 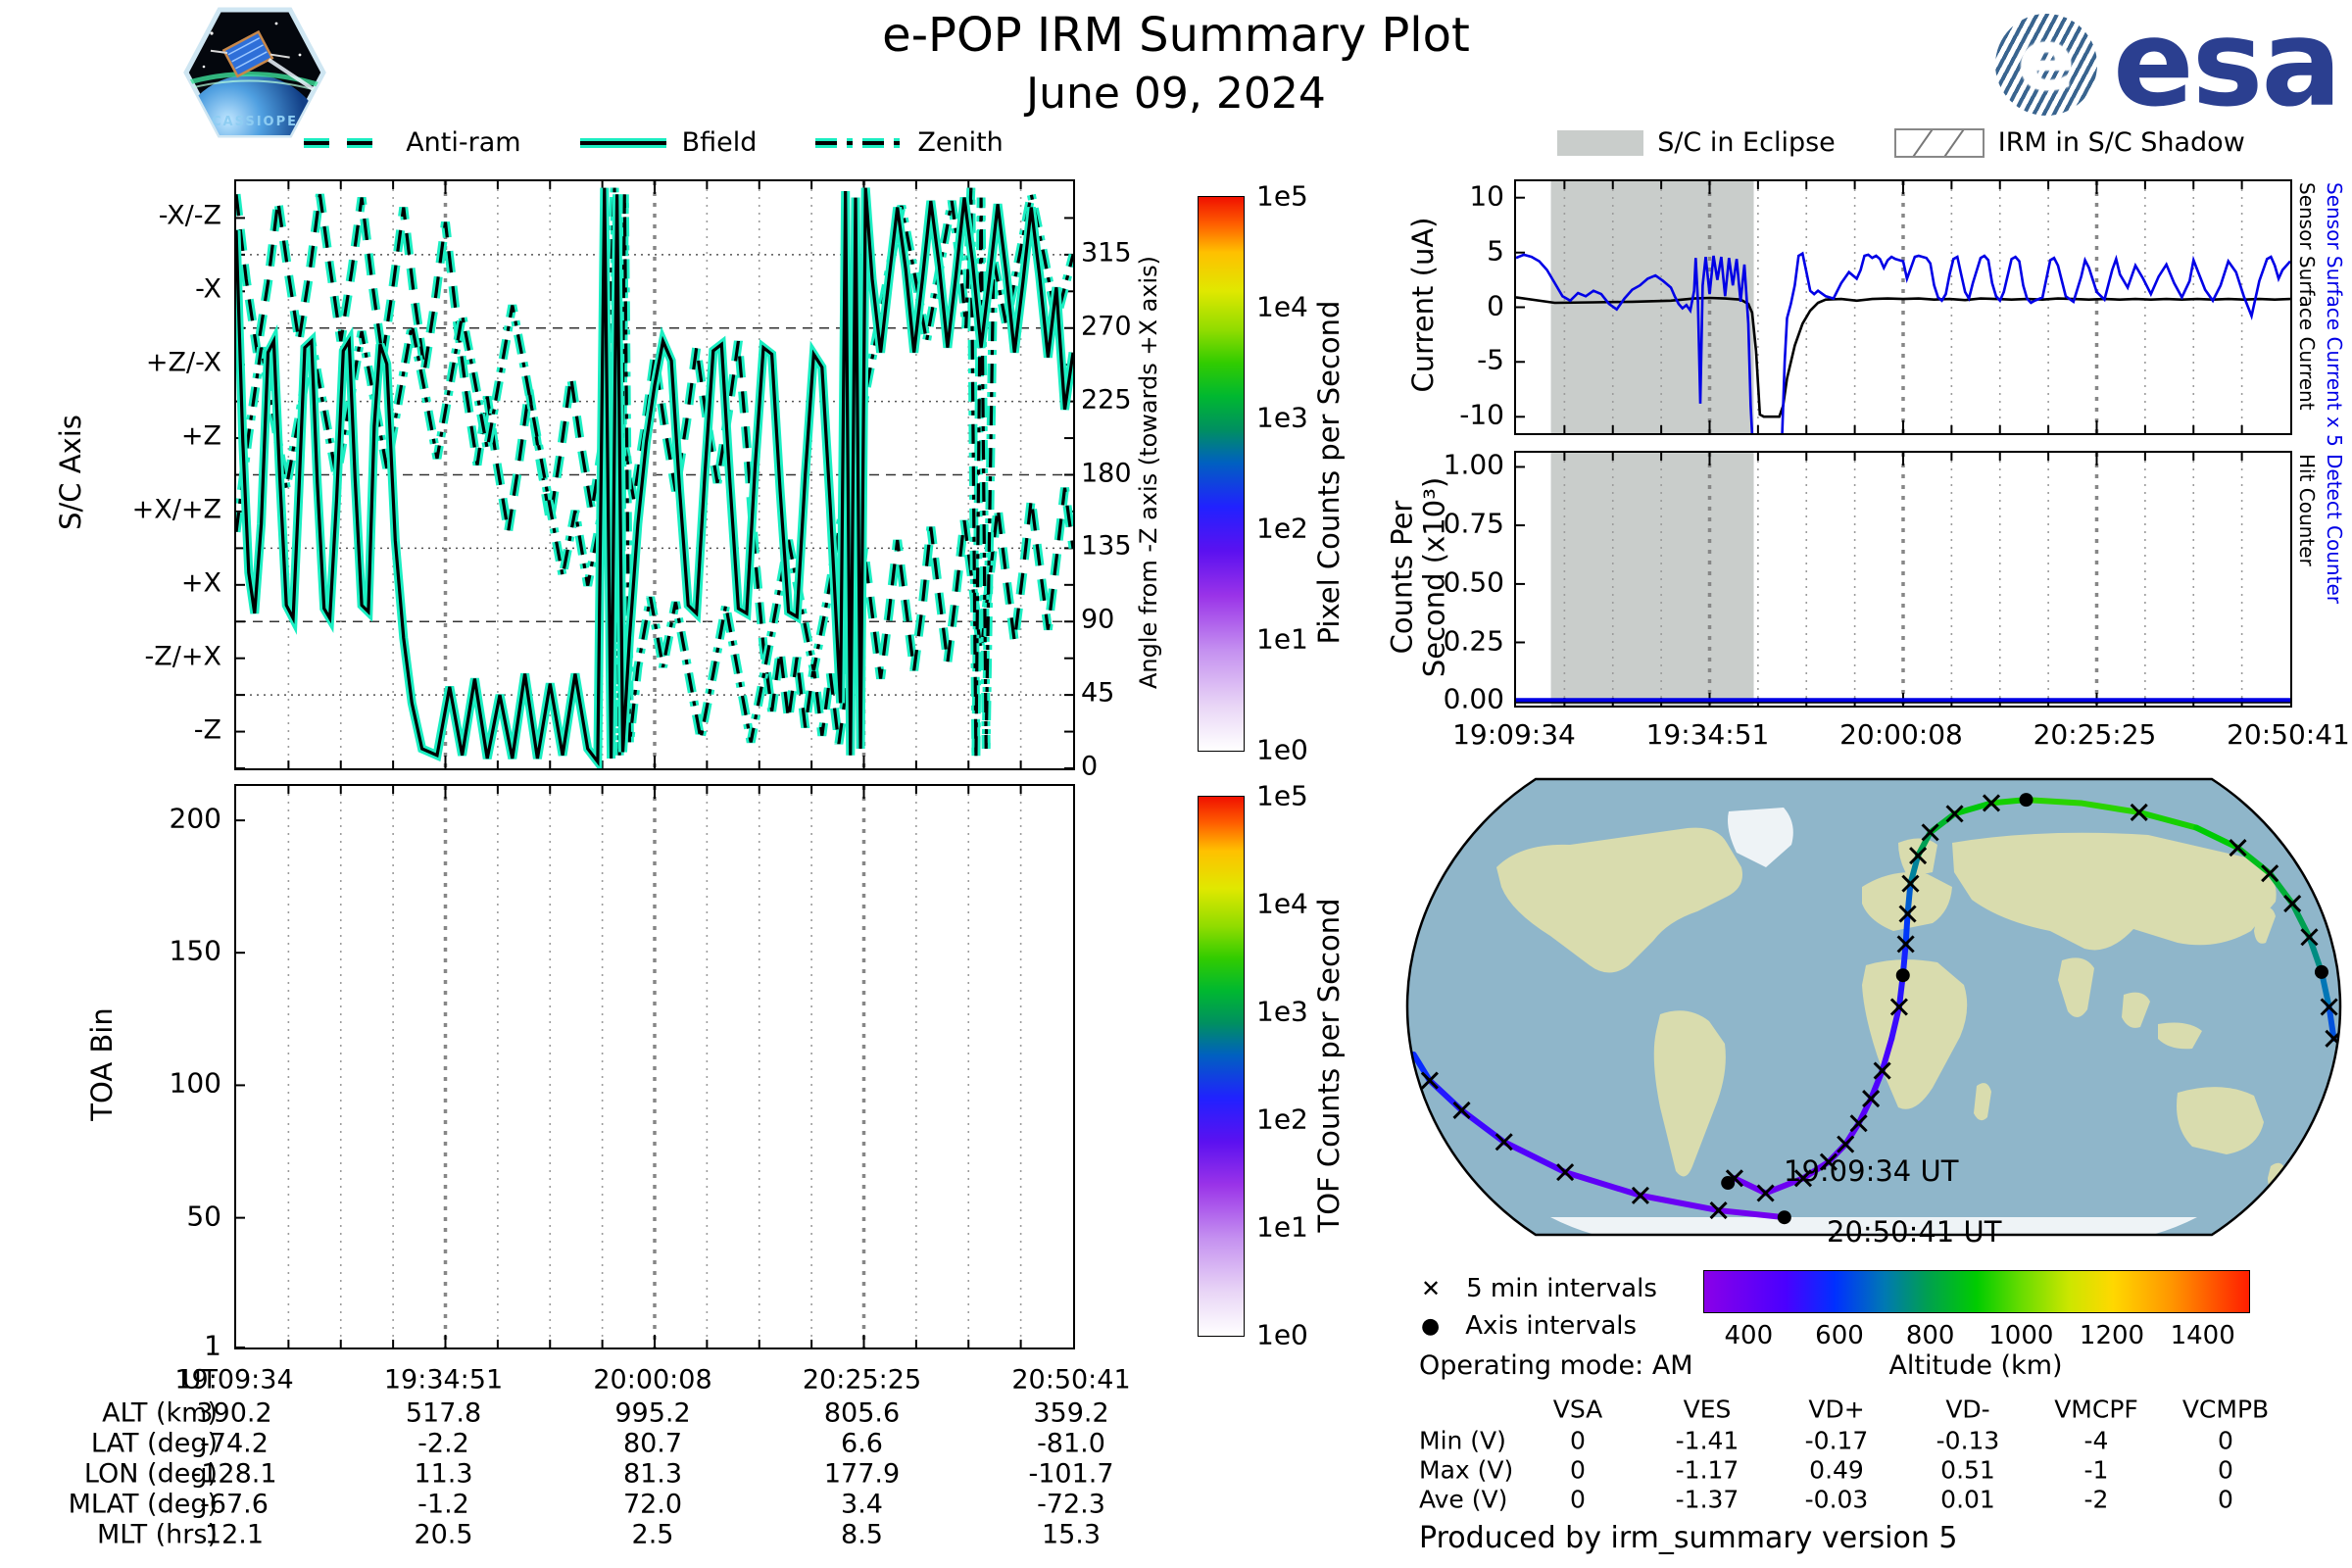 I want to click on tick-label: 0.00, so click(x=1473, y=698).